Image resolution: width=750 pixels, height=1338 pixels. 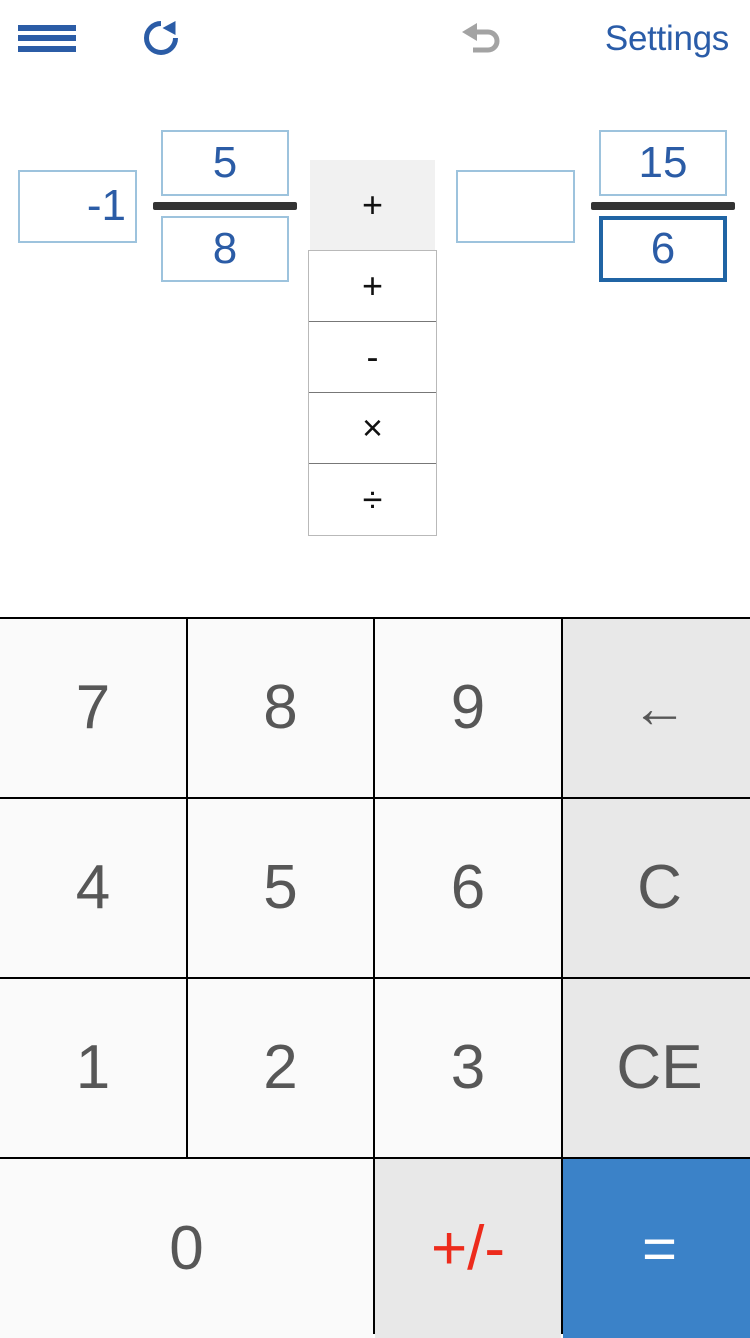 I want to click on reset-button, so click(x=161, y=38).